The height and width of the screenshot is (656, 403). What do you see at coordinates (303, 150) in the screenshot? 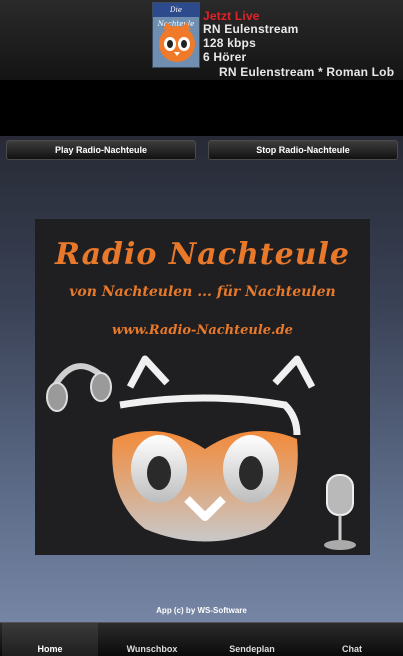
I see `stop-button: Stop Radio-Nachteule` at bounding box center [303, 150].